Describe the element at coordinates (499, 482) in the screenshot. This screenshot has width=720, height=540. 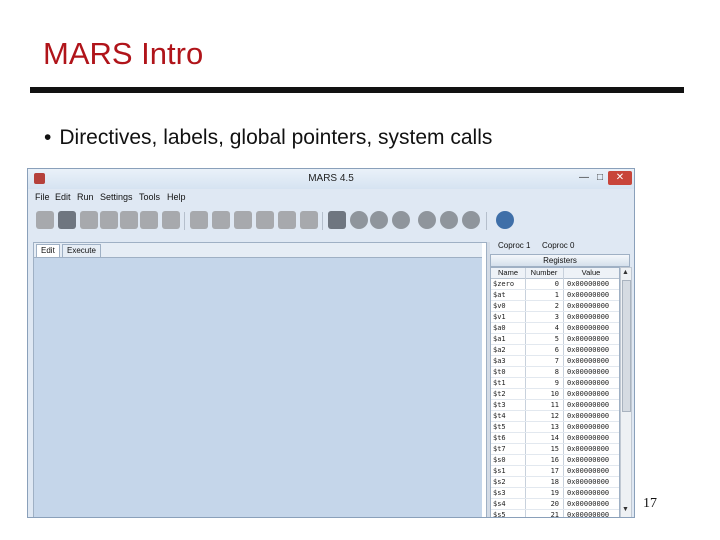
I see `register-name: $s2` at that location.